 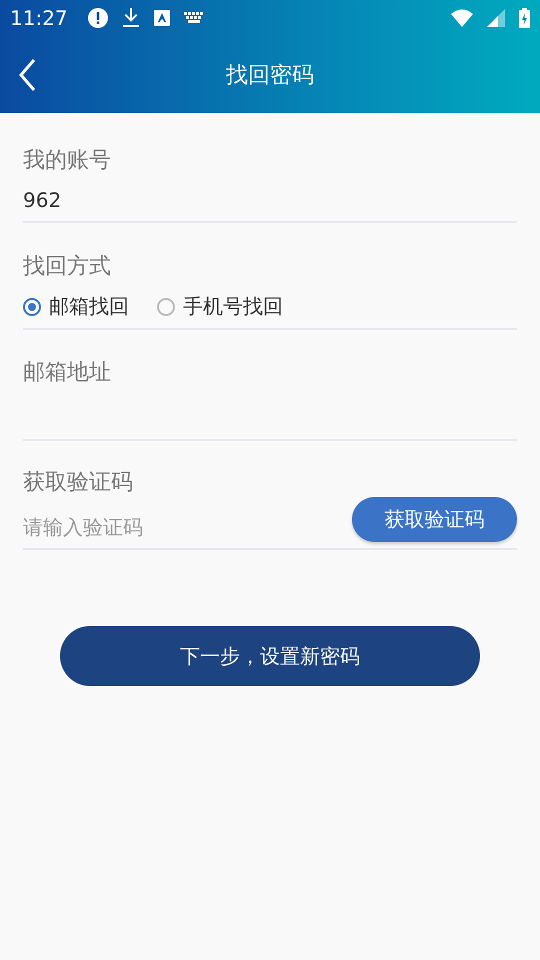 What do you see at coordinates (98, 18) in the screenshot?
I see `alert-icon` at bounding box center [98, 18].